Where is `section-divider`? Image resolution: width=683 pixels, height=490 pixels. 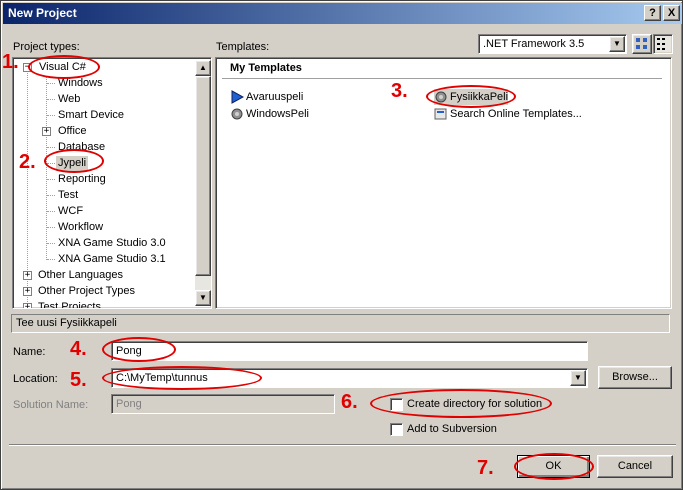 section-divider is located at coordinates (442, 78).